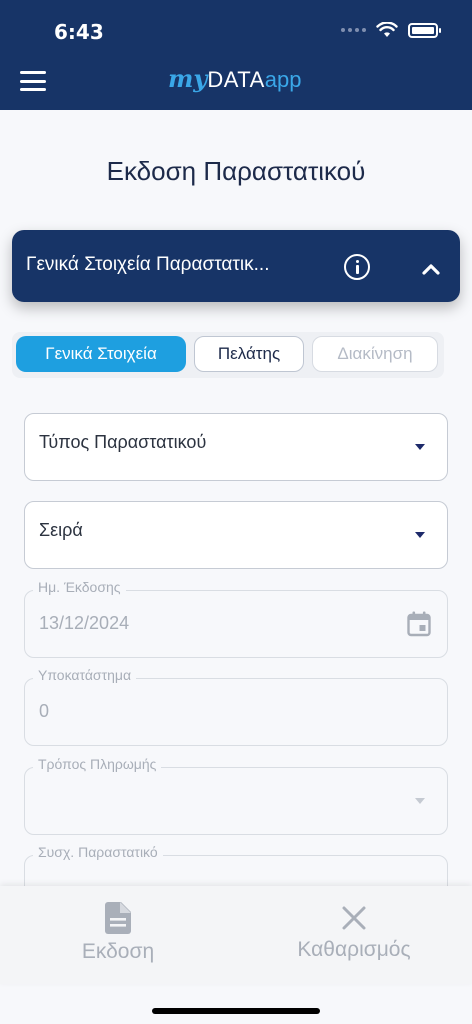 The image size is (472, 1024). I want to click on related-document-label: Συσχ. Παραστατικό, so click(98, 852).